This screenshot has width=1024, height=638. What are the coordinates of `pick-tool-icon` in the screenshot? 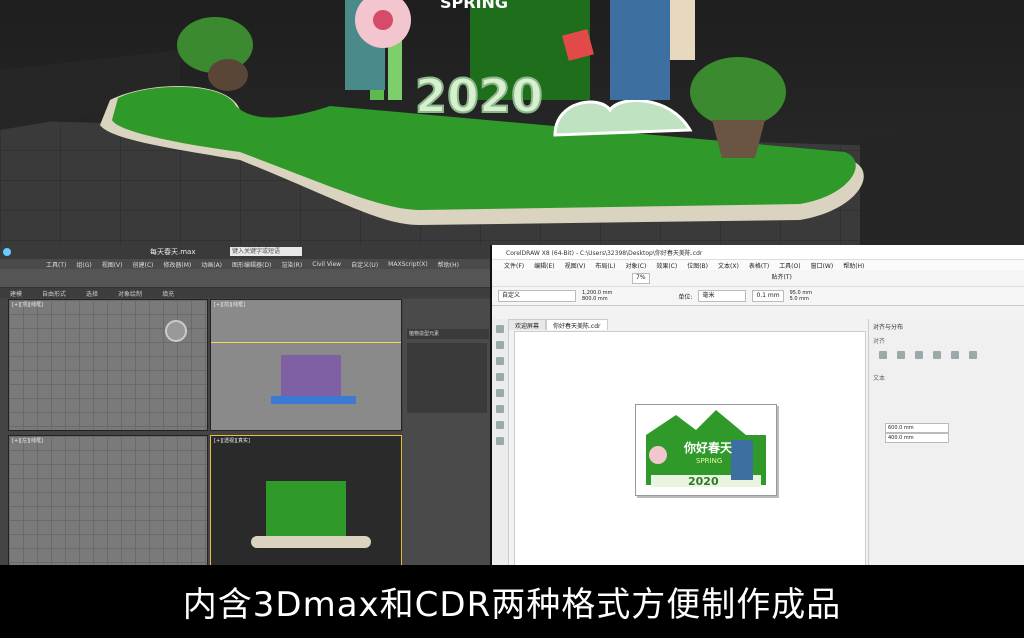 It's located at (500, 329).